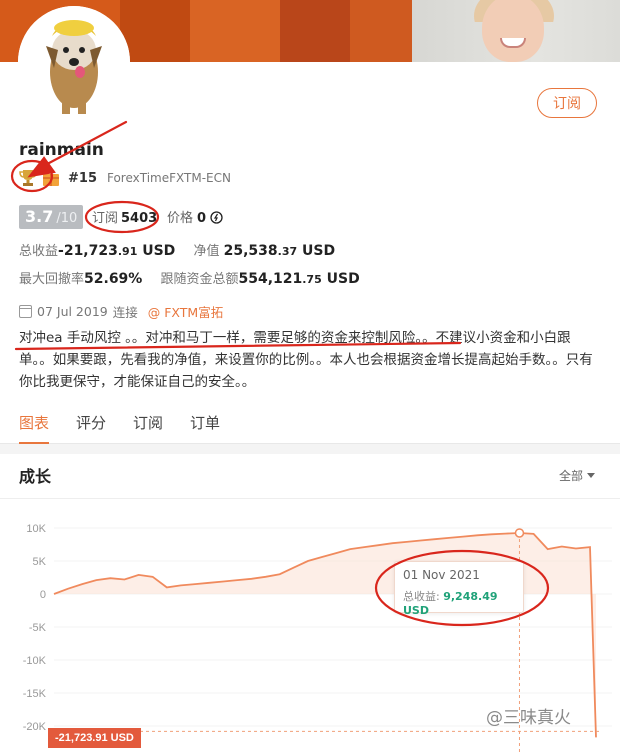 This screenshot has height=753, width=620. What do you see at coordinates (216, 217) in the screenshot?
I see `coin-icon` at bounding box center [216, 217].